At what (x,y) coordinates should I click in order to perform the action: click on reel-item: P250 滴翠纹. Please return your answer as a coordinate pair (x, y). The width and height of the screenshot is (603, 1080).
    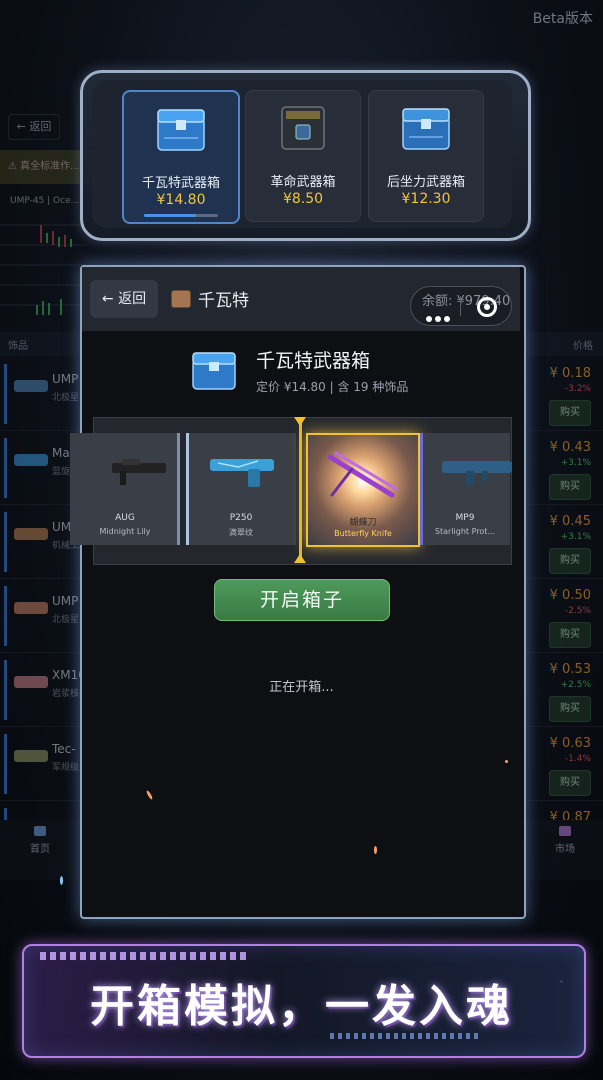
    Looking at the image, I should click on (241, 489).